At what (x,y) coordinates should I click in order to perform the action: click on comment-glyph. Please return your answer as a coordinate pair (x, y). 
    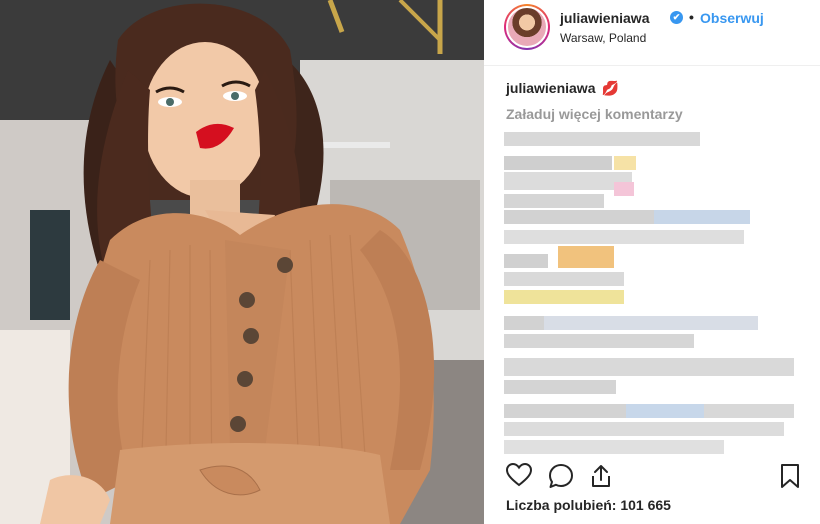
    Looking at the image, I should click on (561, 476).